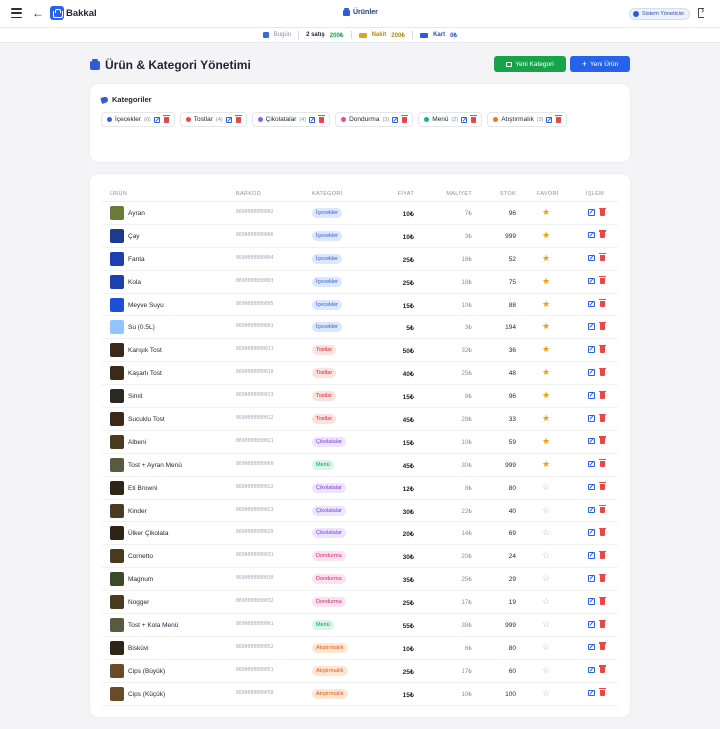 The width and height of the screenshot is (720, 729). What do you see at coordinates (510, 465) in the screenshot?
I see `product-stock: 999` at bounding box center [510, 465].